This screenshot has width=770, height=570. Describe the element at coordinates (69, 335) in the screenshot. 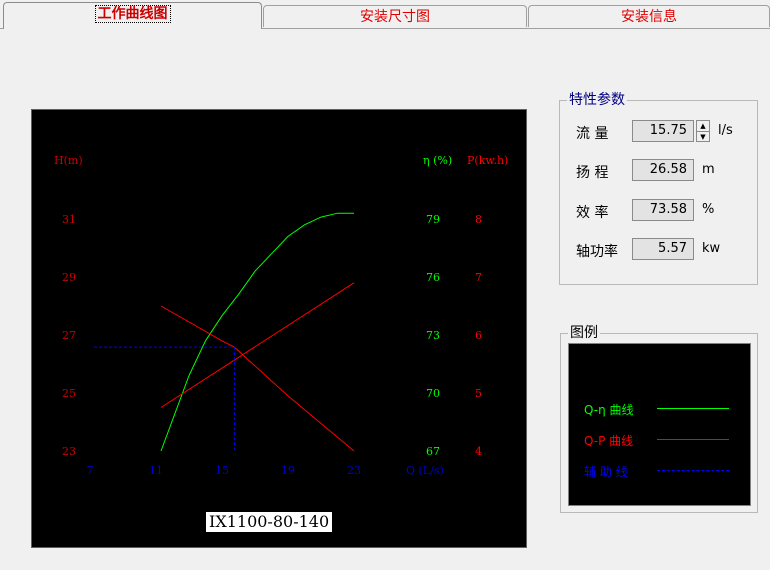

I see `head-tick-label: 27` at that location.